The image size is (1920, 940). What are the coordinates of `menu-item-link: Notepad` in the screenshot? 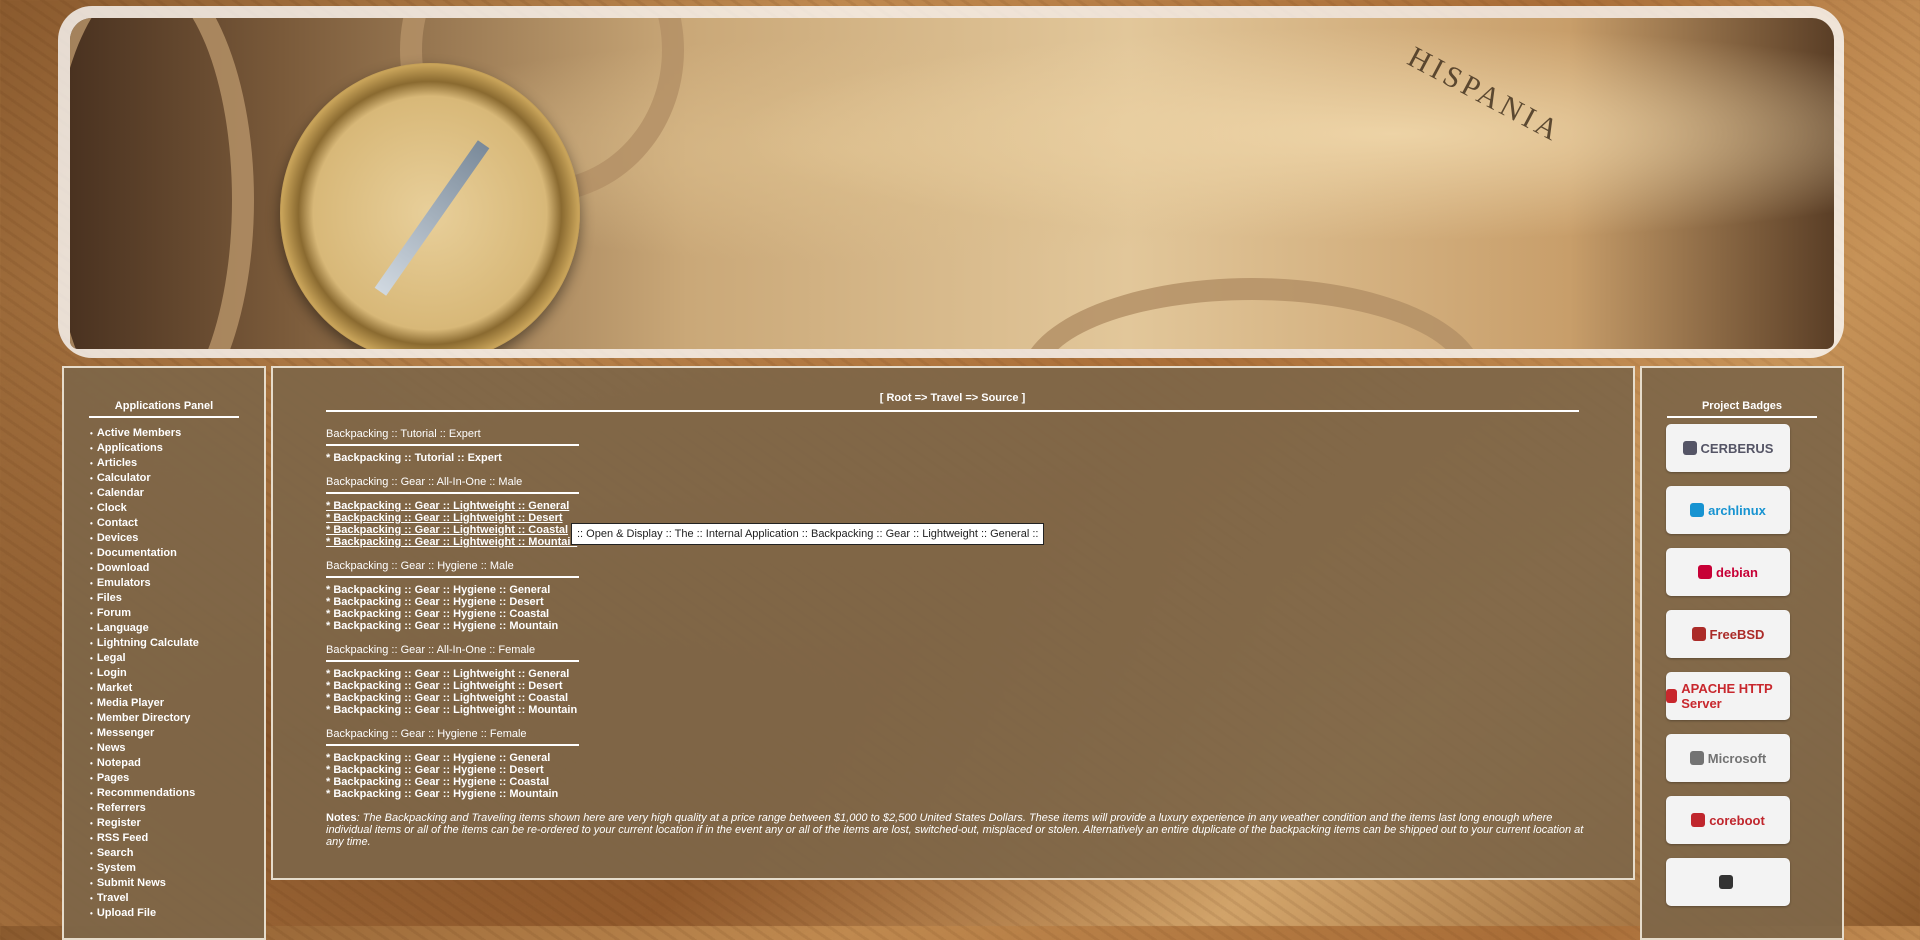 It's located at (119, 763).